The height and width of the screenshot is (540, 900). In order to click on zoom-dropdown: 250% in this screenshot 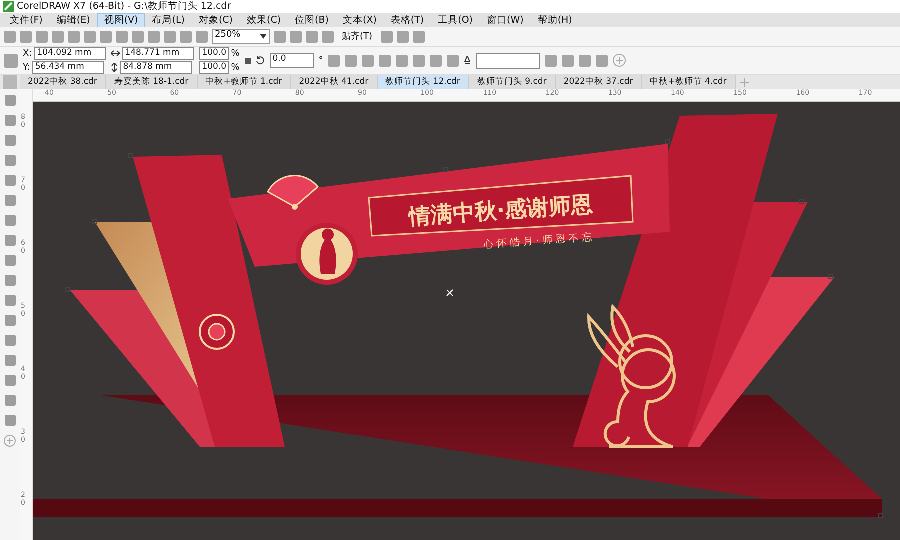, I will do `click(241, 36)`.